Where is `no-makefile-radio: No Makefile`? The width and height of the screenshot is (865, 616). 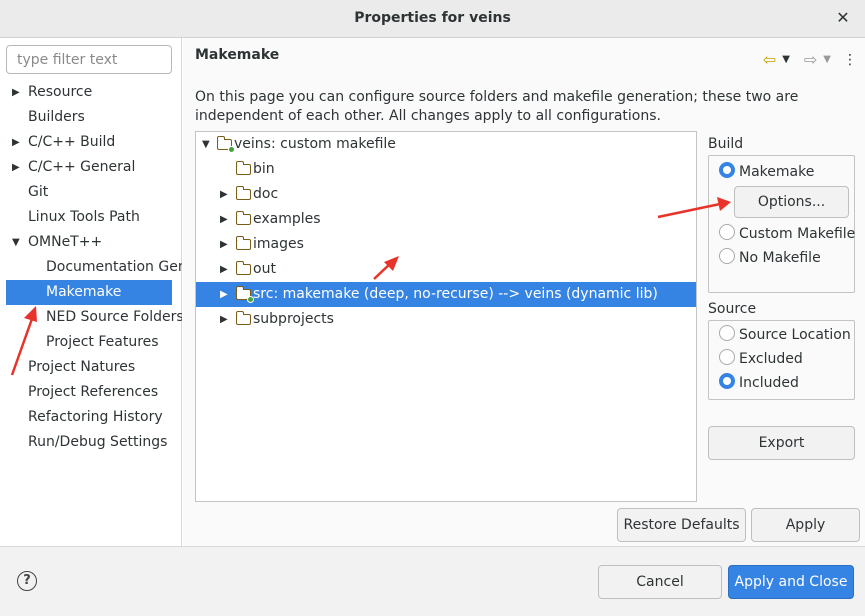 no-makefile-radio: No Makefile is located at coordinates (770, 258).